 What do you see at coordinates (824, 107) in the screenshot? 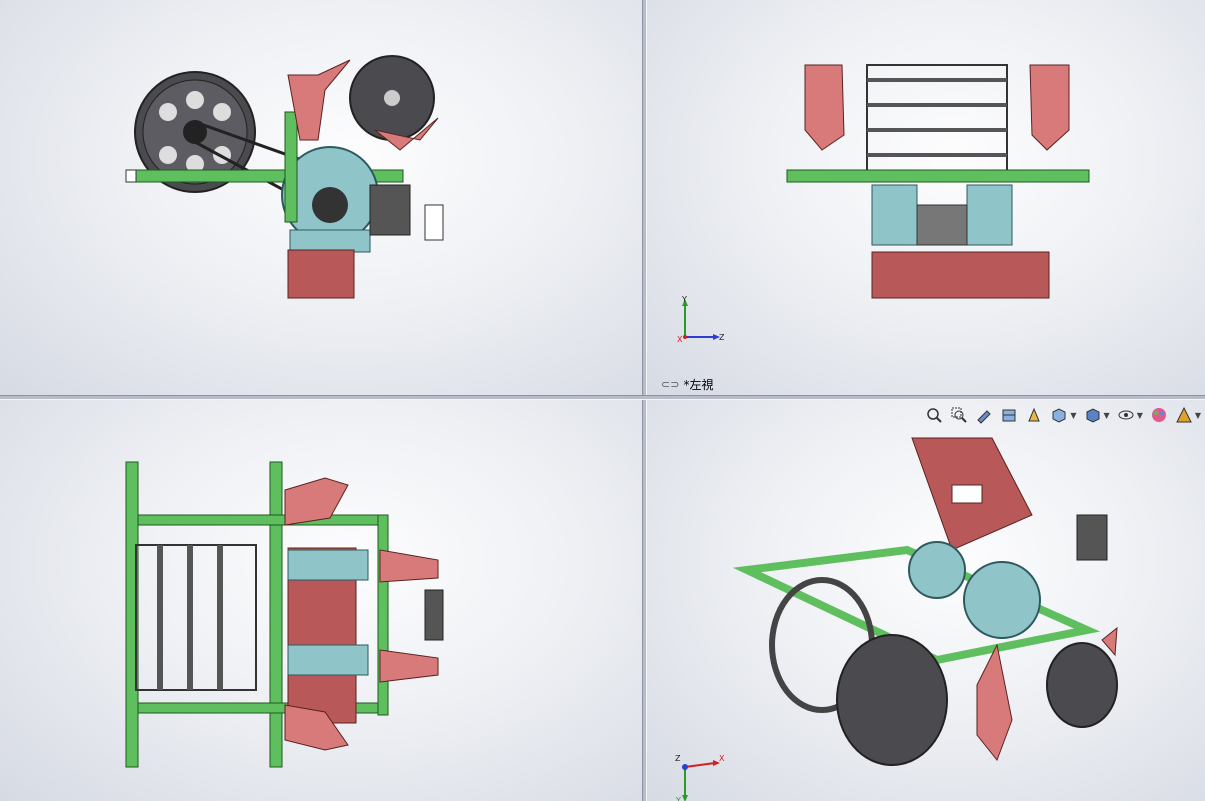
I see `plow-left` at bounding box center [824, 107].